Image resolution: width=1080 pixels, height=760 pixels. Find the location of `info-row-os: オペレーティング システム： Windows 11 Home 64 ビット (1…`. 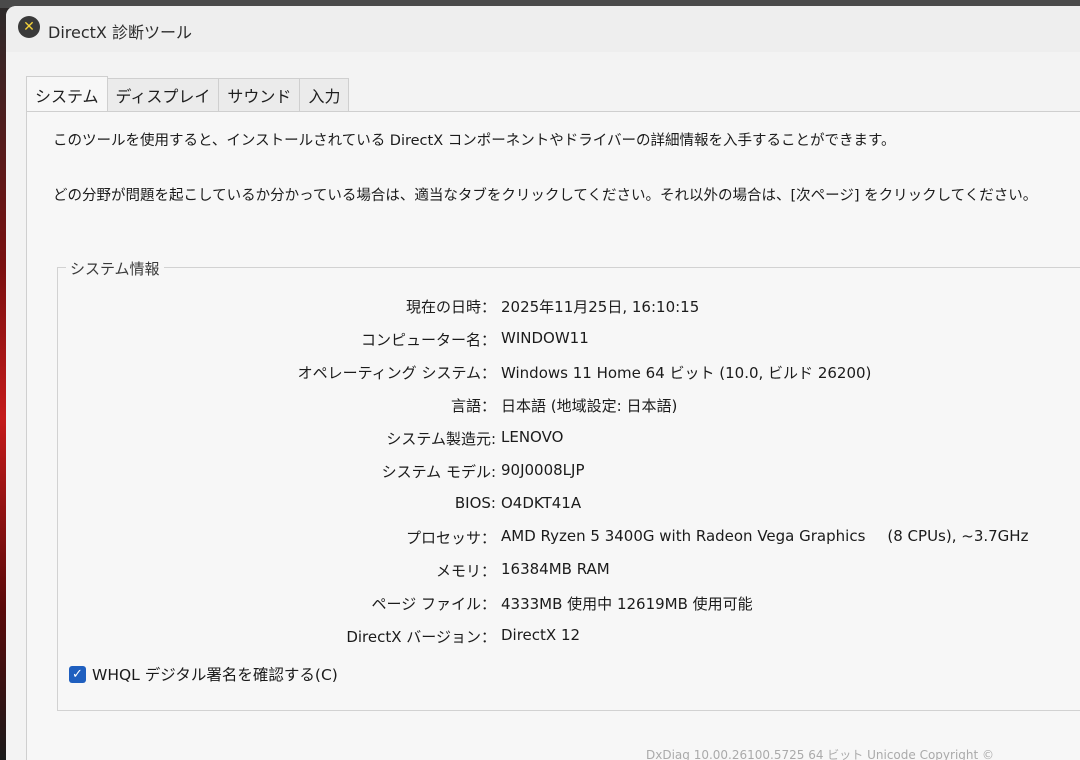

info-row-os: オペレーティング システム： Windows 11 Home 64 ビット (1… is located at coordinates (569, 375).